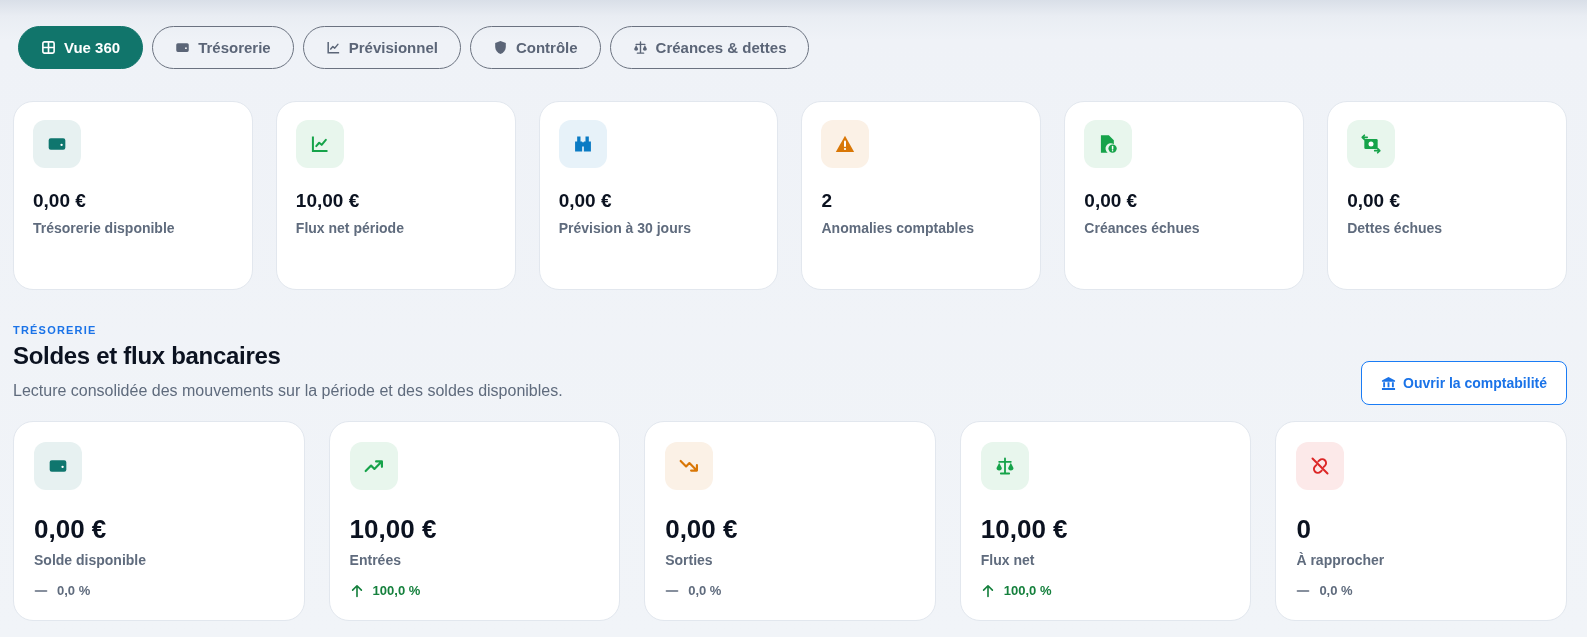 Image resolution: width=1587 pixels, height=637 pixels. I want to click on card-label: Flux net période, so click(349, 228).